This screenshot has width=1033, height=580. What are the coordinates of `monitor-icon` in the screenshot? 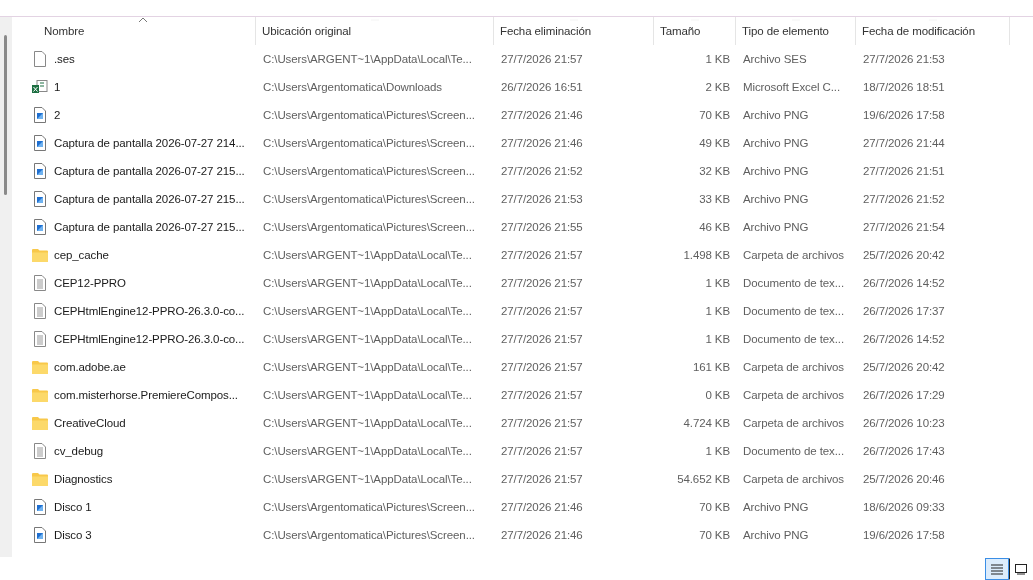 It's located at (1021, 569).